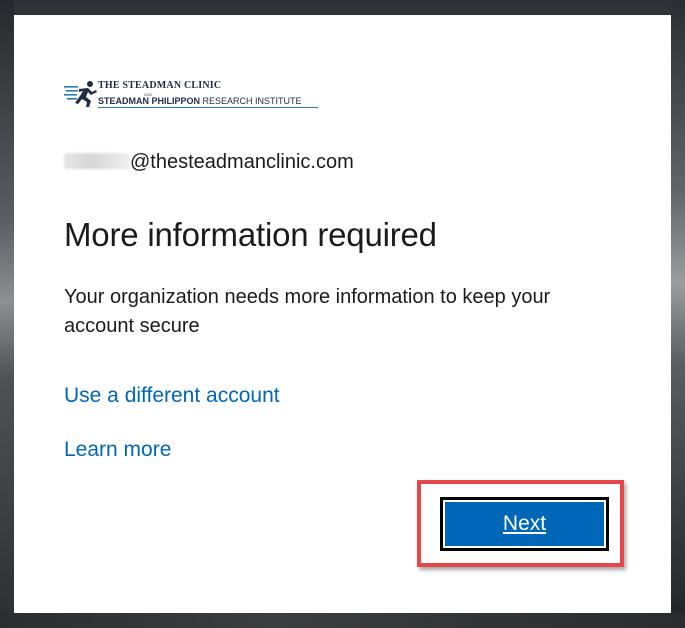 The height and width of the screenshot is (628, 685). Describe the element at coordinates (80, 94) in the screenshot. I see `runner-logo-icon` at that location.